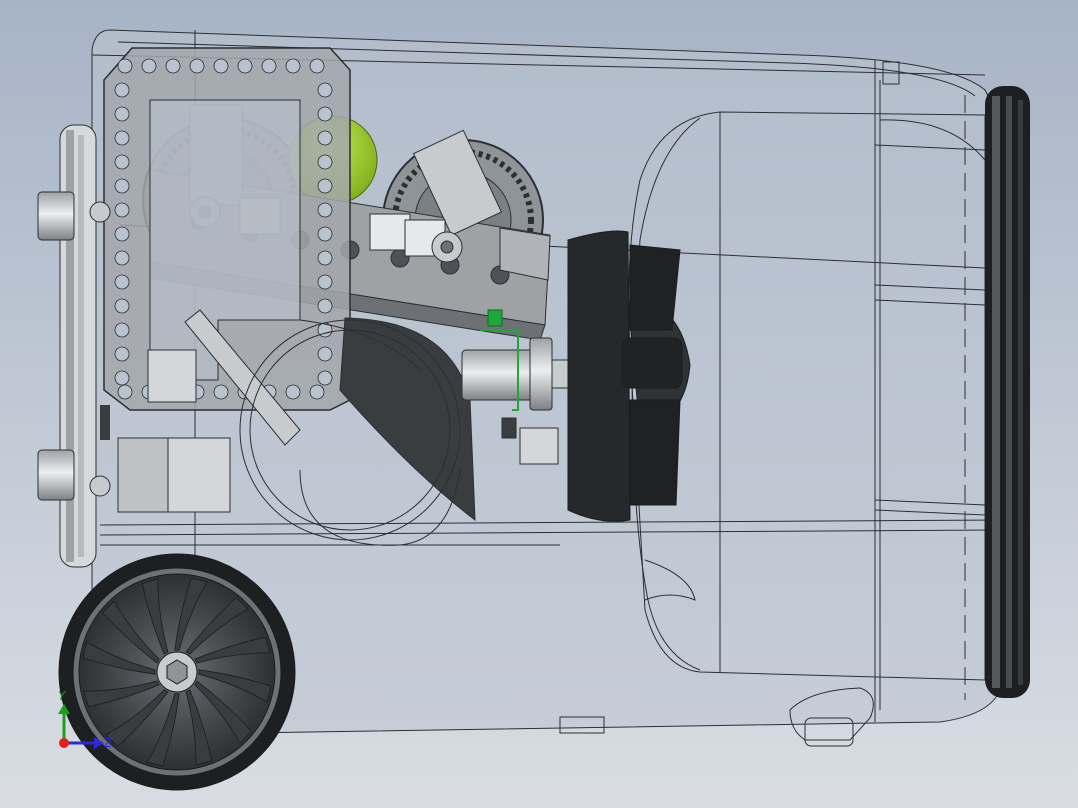  What do you see at coordinates (177, 672) in the screenshot?
I see `drive-wheel` at bounding box center [177, 672].